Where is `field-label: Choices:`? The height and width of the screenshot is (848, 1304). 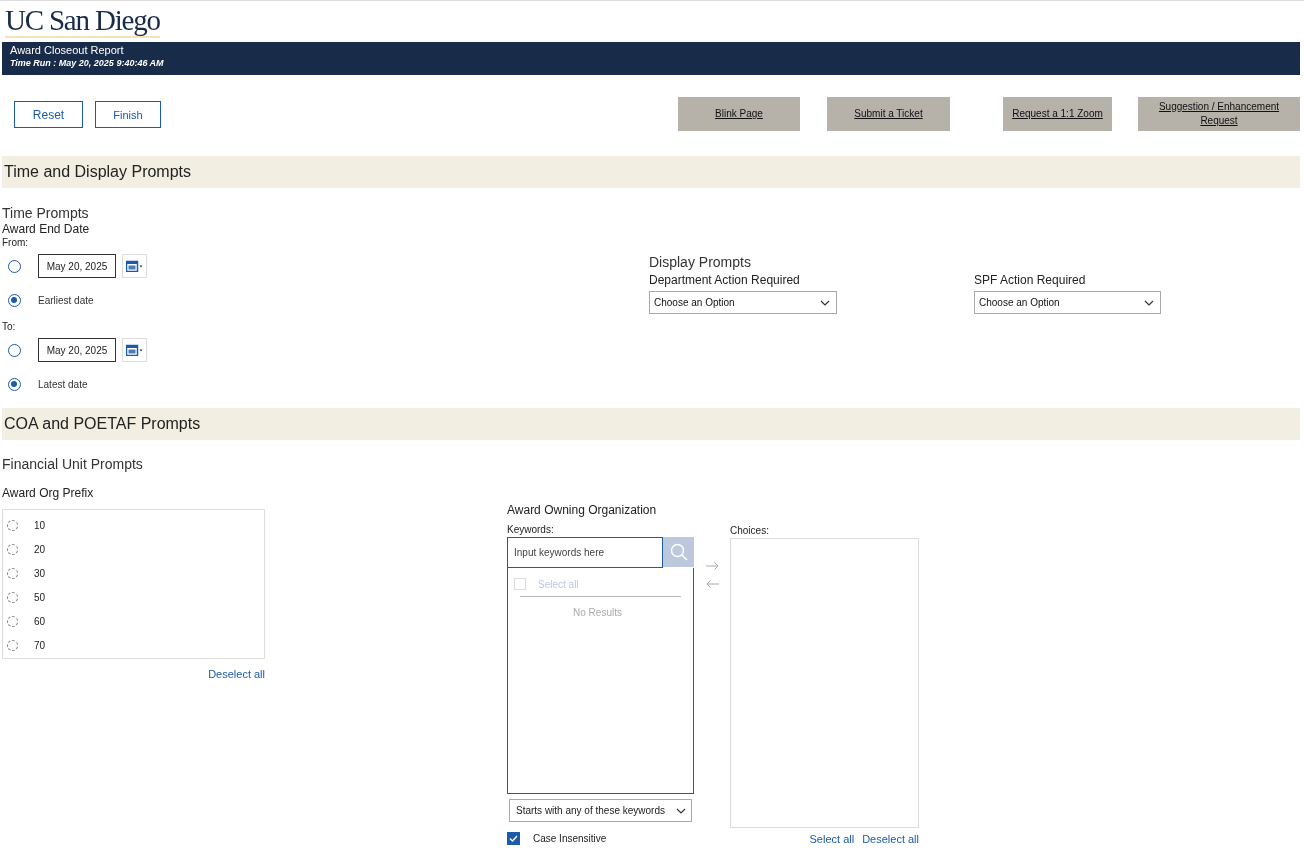
field-label: Choices: is located at coordinates (750, 531).